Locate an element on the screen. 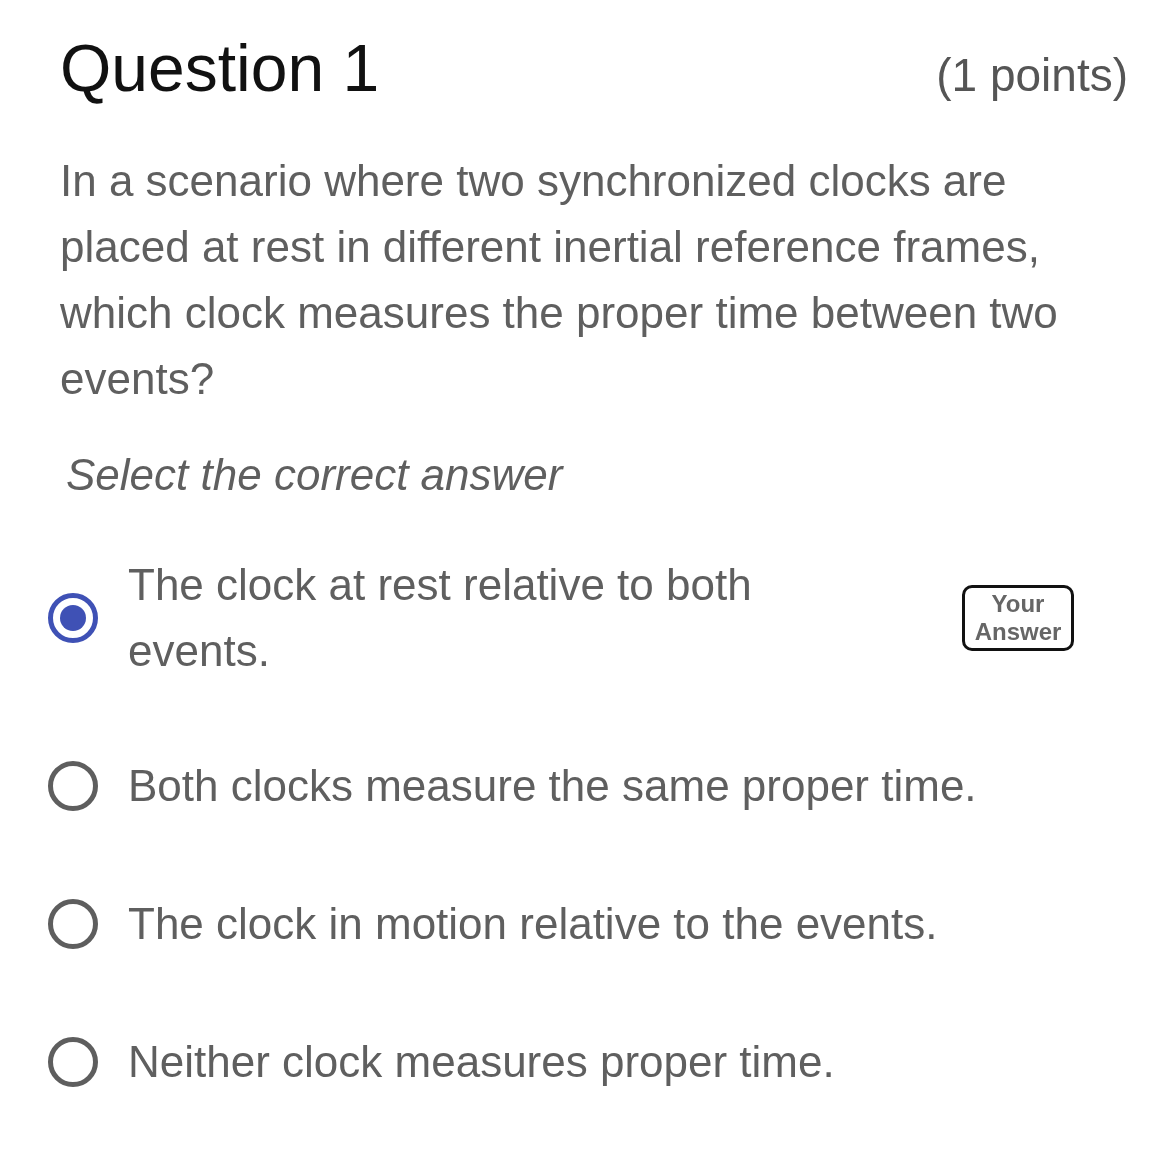  your-answer-badge: Your Answer is located at coordinates (1018, 618).